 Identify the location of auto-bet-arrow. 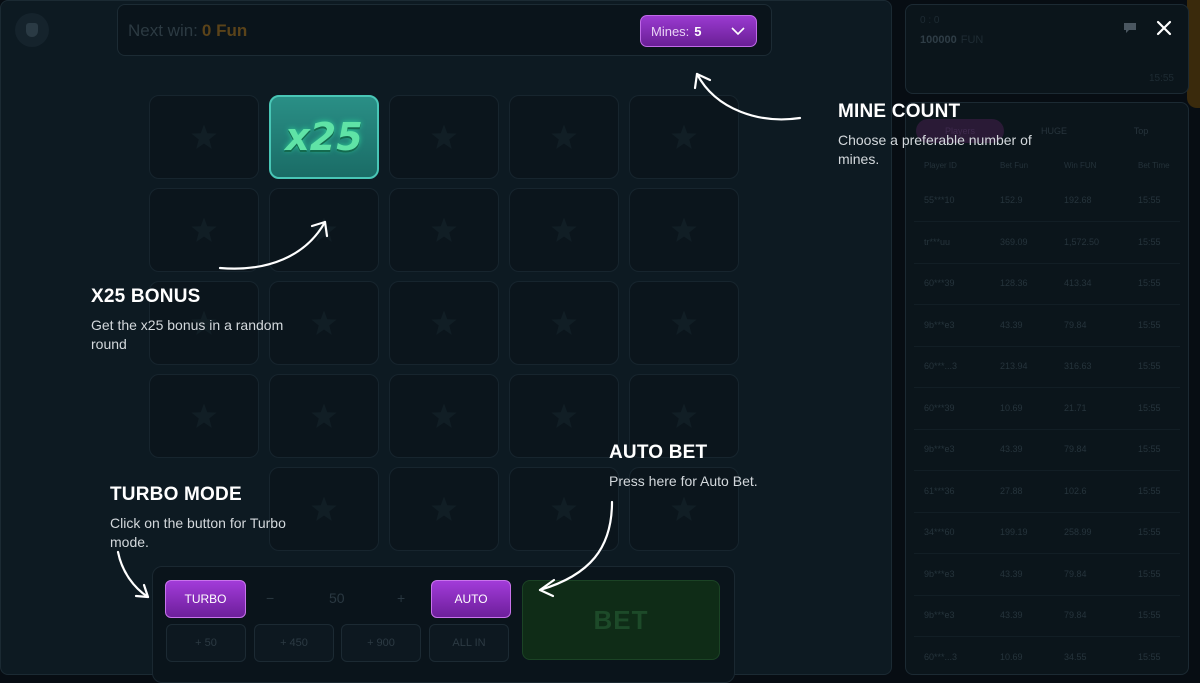
(576, 546).